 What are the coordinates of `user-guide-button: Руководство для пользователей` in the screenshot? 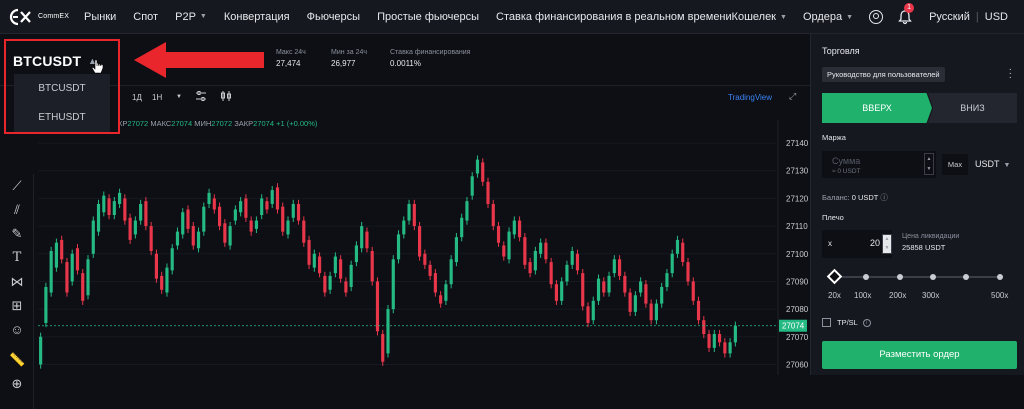 It's located at (883, 74).